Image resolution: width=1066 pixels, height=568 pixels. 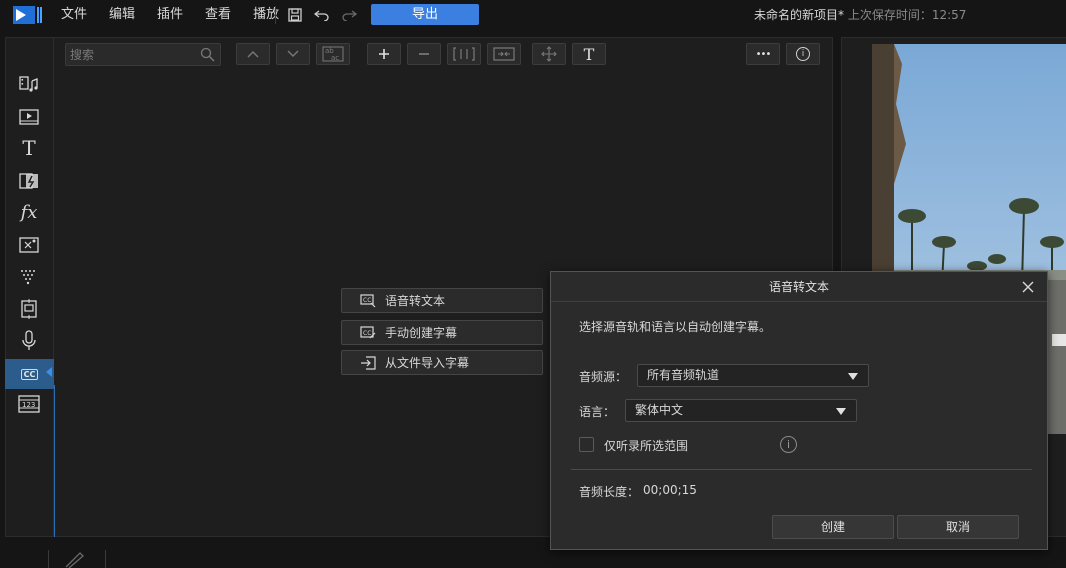 I want to click on manual-create-subtitle-button: CC 手动创建字幕, so click(x=442, y=332).